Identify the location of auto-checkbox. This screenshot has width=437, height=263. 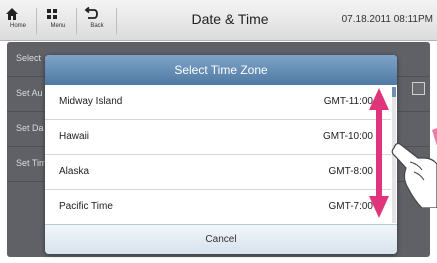
(418, 88).